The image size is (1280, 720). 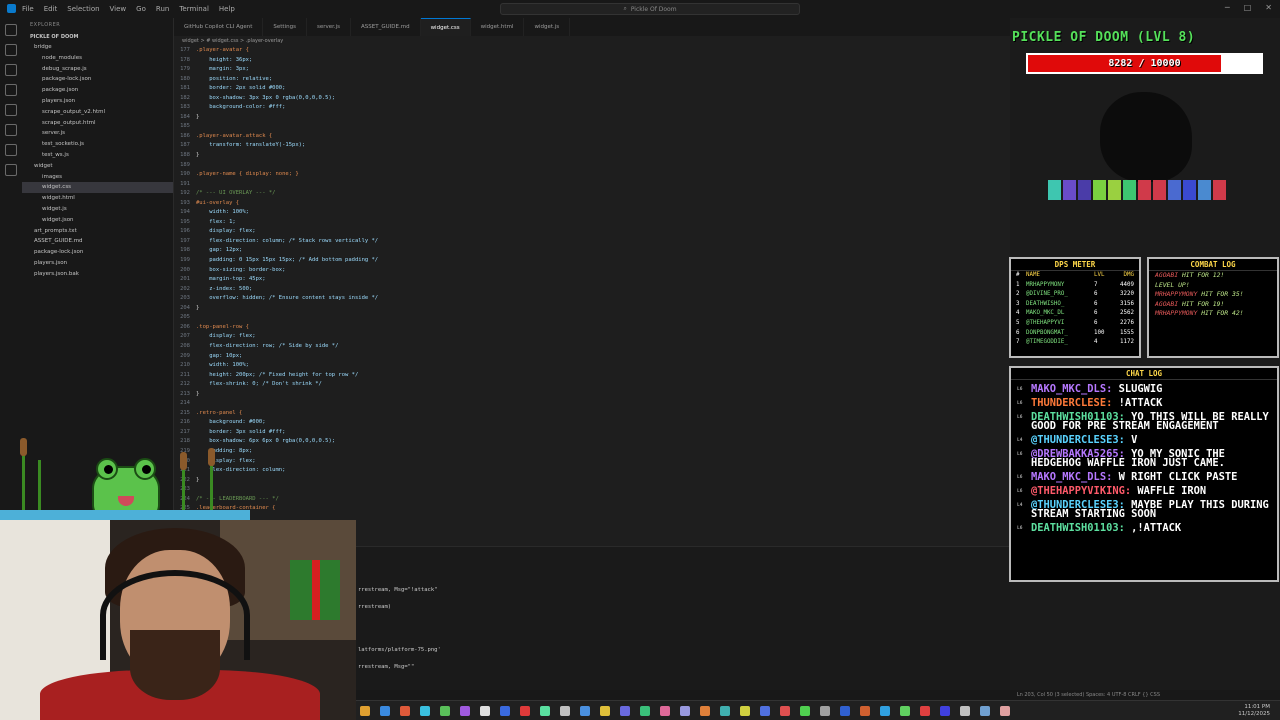 I want to click on search-icon, so click(x=11, y=50).